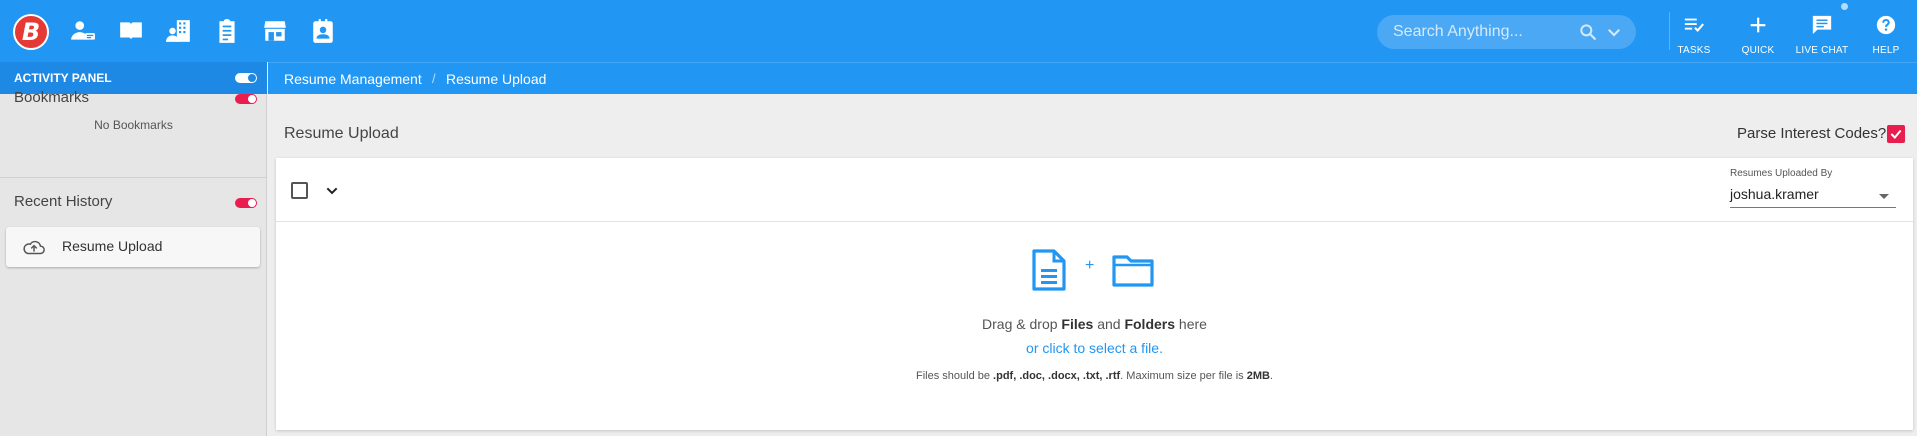 The image size is (1917, 436). I want to click on search-input, so click(1488, 32).